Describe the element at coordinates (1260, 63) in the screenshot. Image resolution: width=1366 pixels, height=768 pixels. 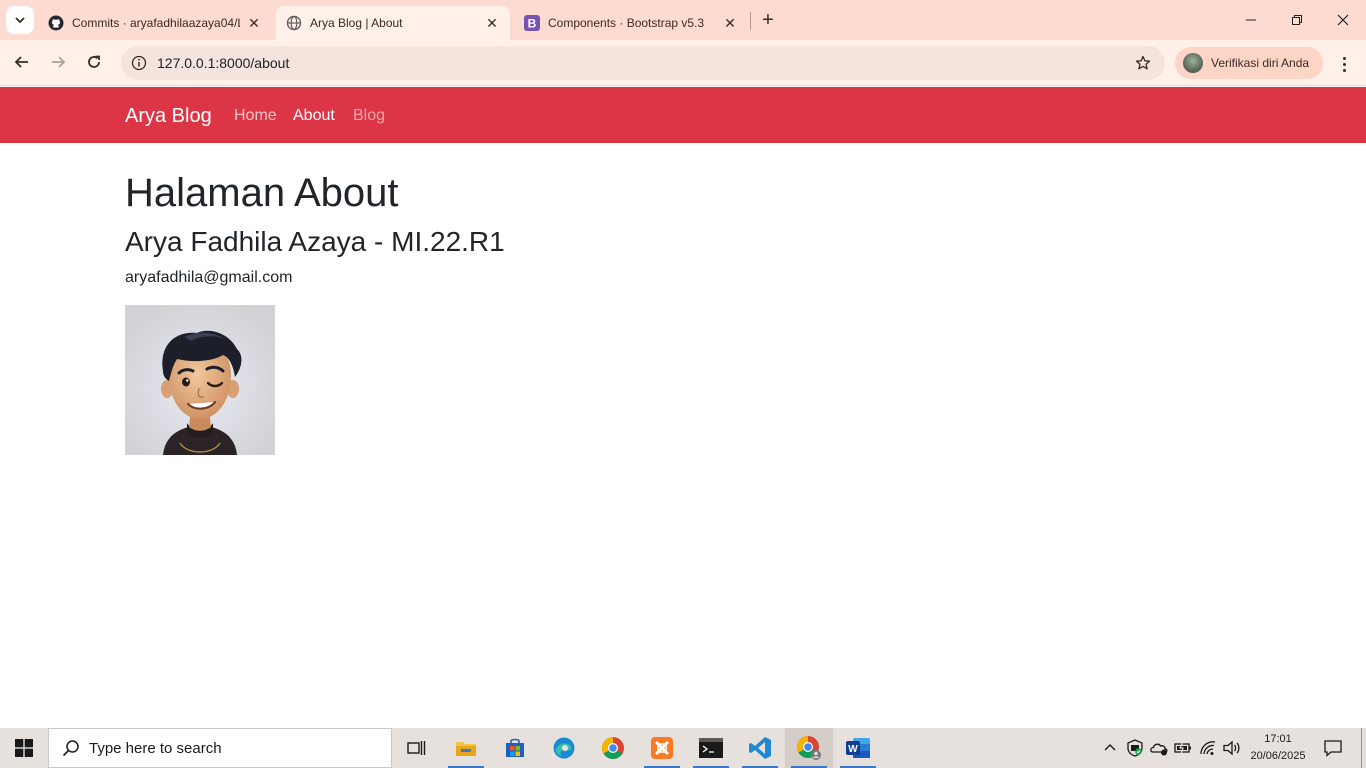
I see `profile-chip-label: Verifikasi diri Anda` at that location.